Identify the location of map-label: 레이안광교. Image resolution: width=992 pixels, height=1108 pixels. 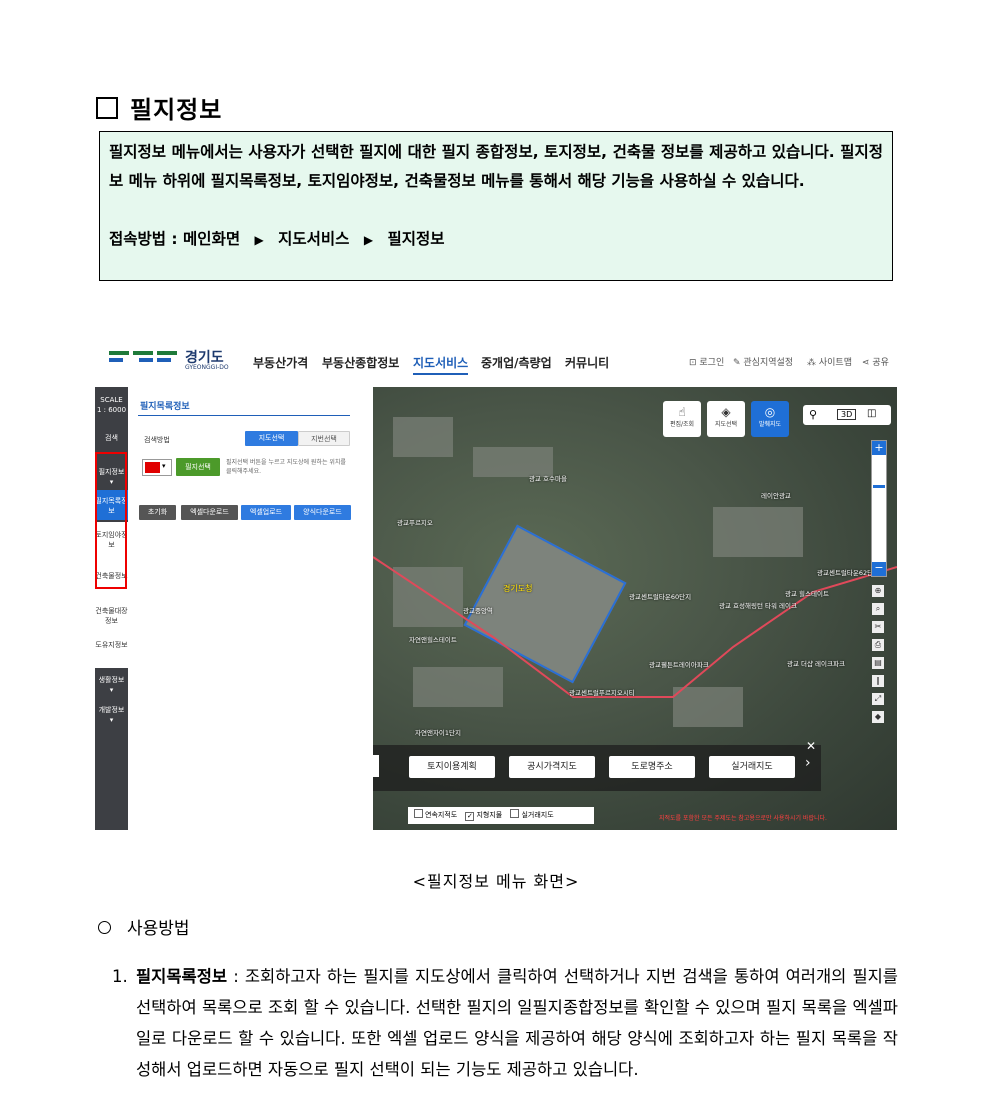
(776, 496).